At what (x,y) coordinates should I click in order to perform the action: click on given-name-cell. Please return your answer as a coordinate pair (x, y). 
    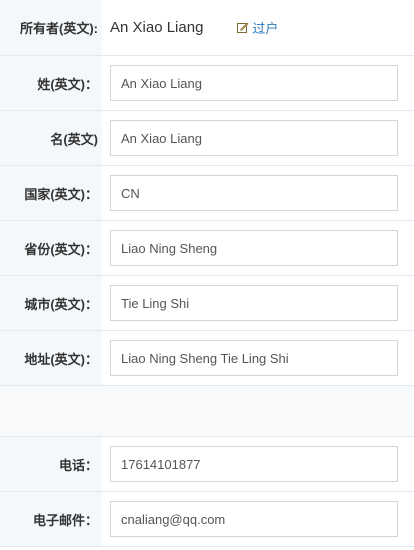
    Looking at the image, I should click on (258, 138).